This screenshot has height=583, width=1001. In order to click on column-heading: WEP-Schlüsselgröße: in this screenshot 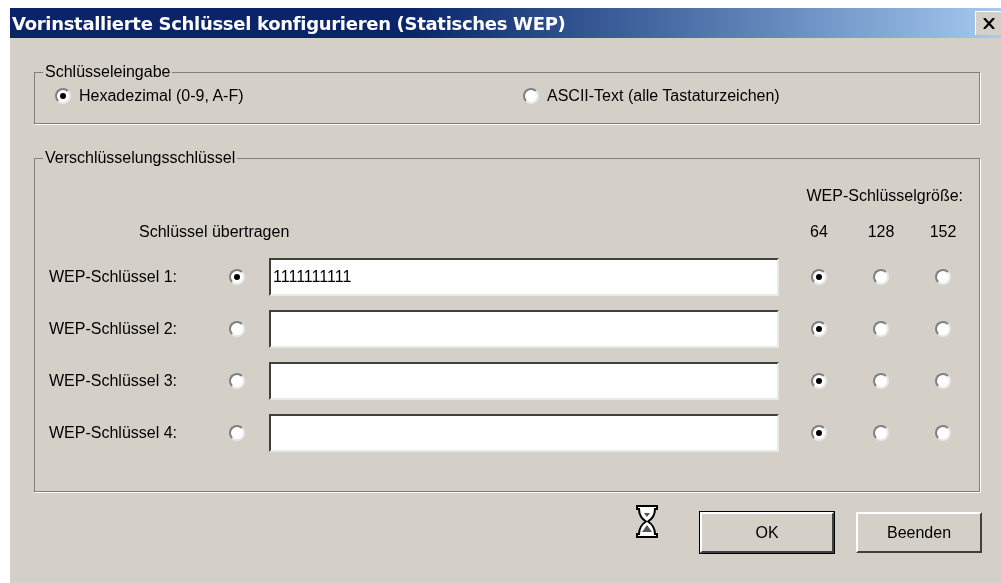, I will do `click(884, 196)`.